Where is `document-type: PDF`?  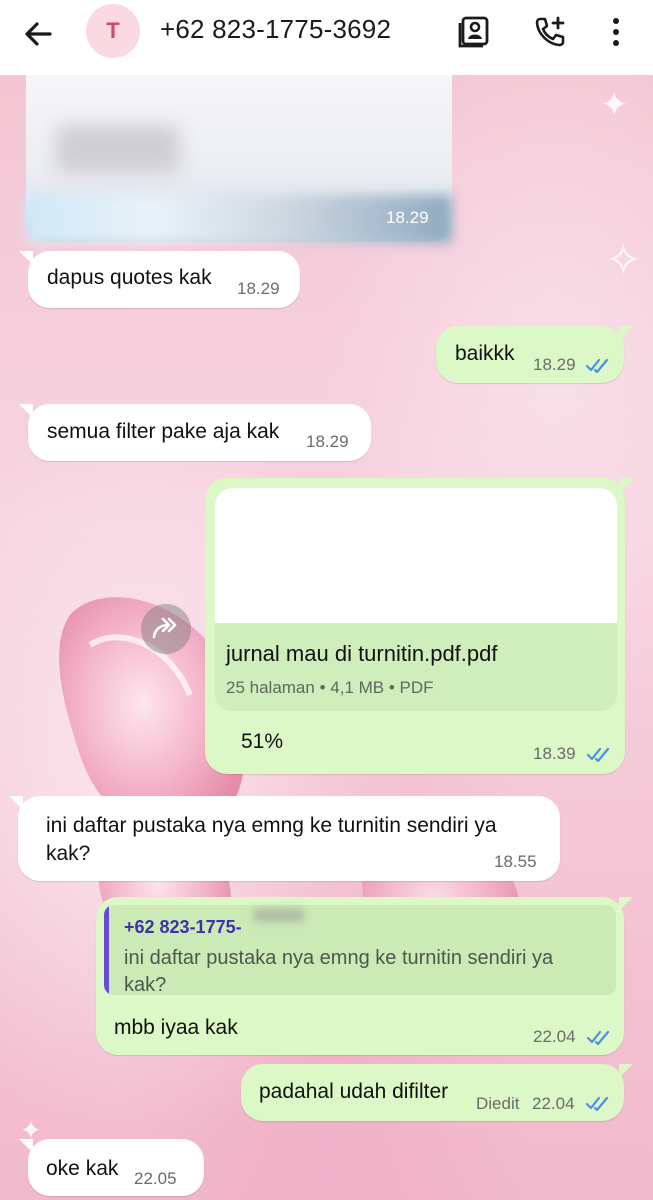 document-type: PDF is located at coordinates (416, 687).